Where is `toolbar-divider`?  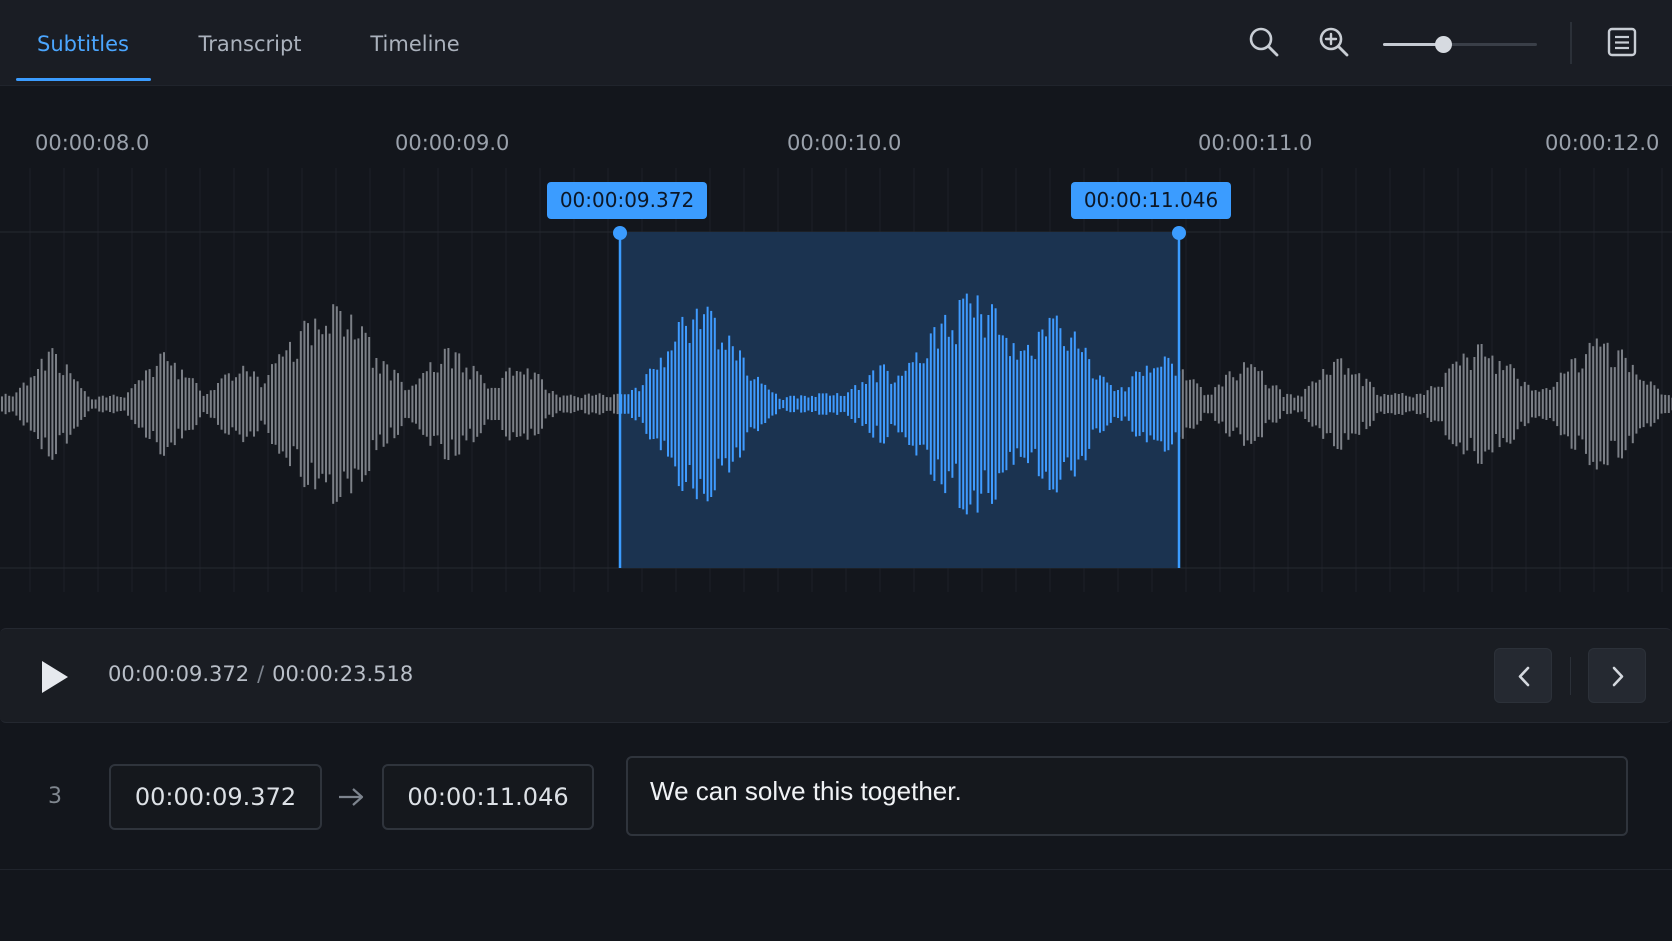 toolbar-divider is located at coordinates (1571, 43).